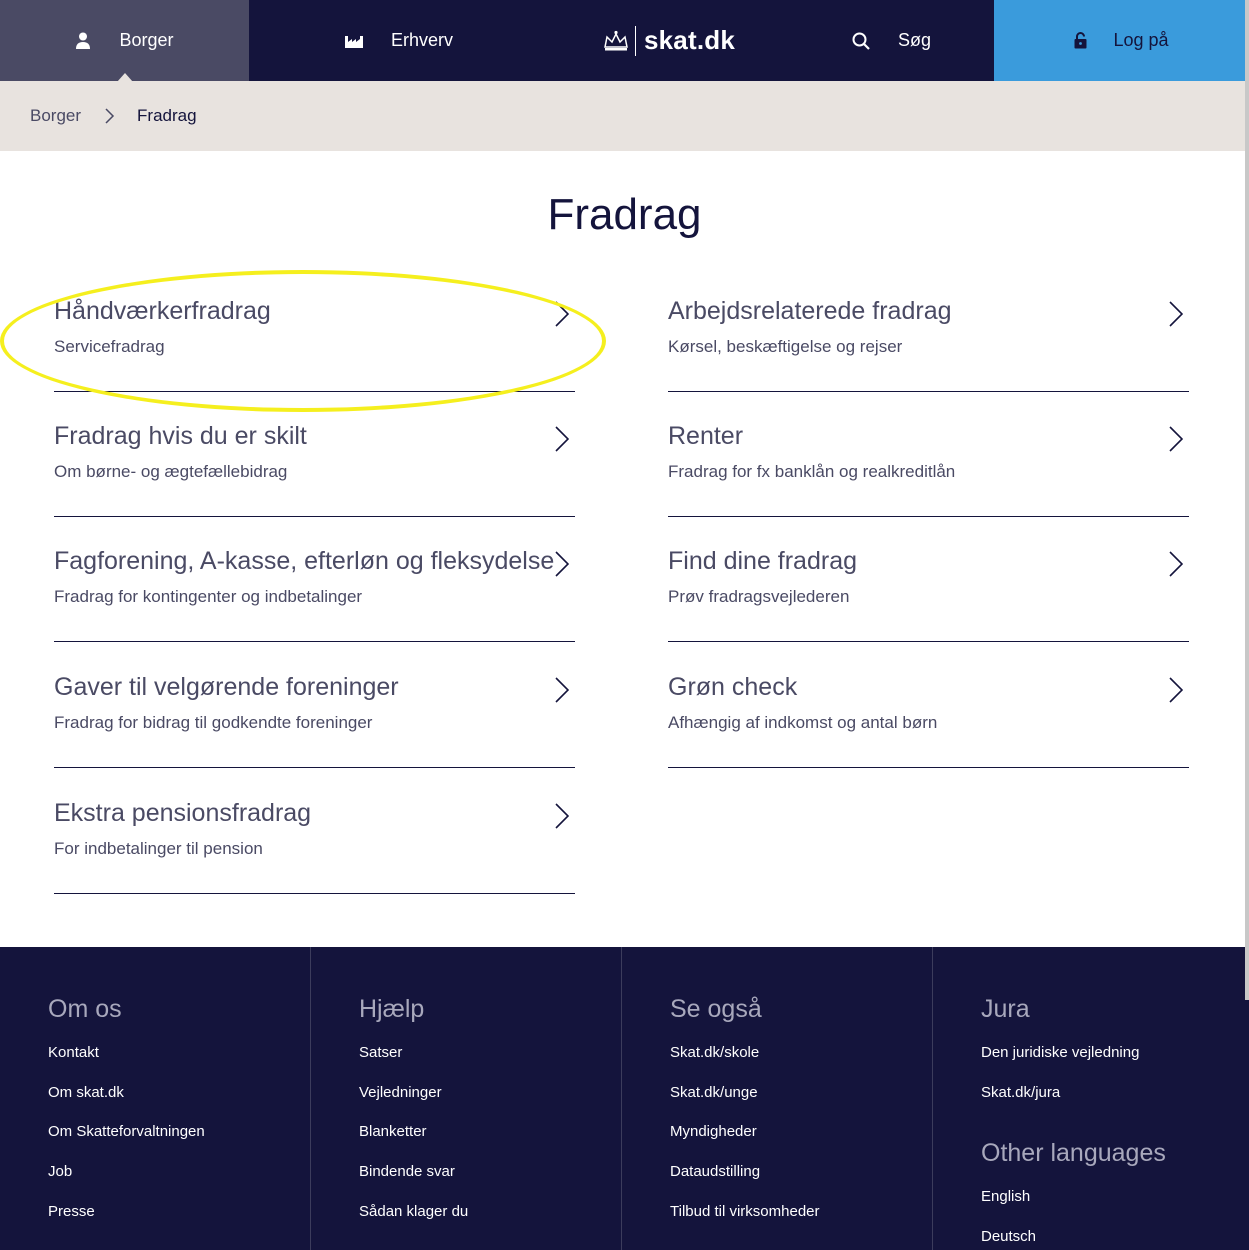 The width and height of the screenshot is (1249, 1250). I want to click on breadcrumb-borger: Borger, so click(55, 116).